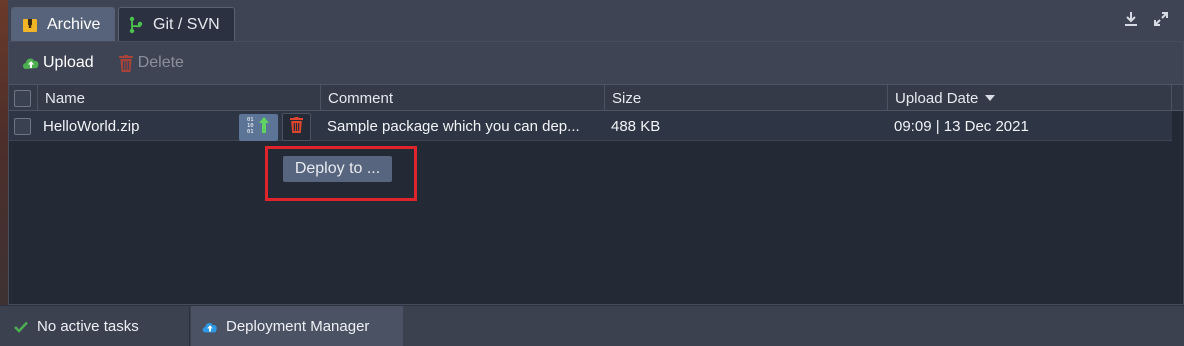 The image size is (1184, 346). I want to click on column-header-comment: Comment, so click(461, 98).